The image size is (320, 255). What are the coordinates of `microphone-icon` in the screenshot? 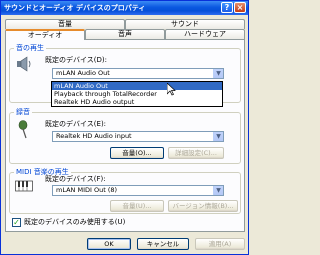 It's located at (23, 129).